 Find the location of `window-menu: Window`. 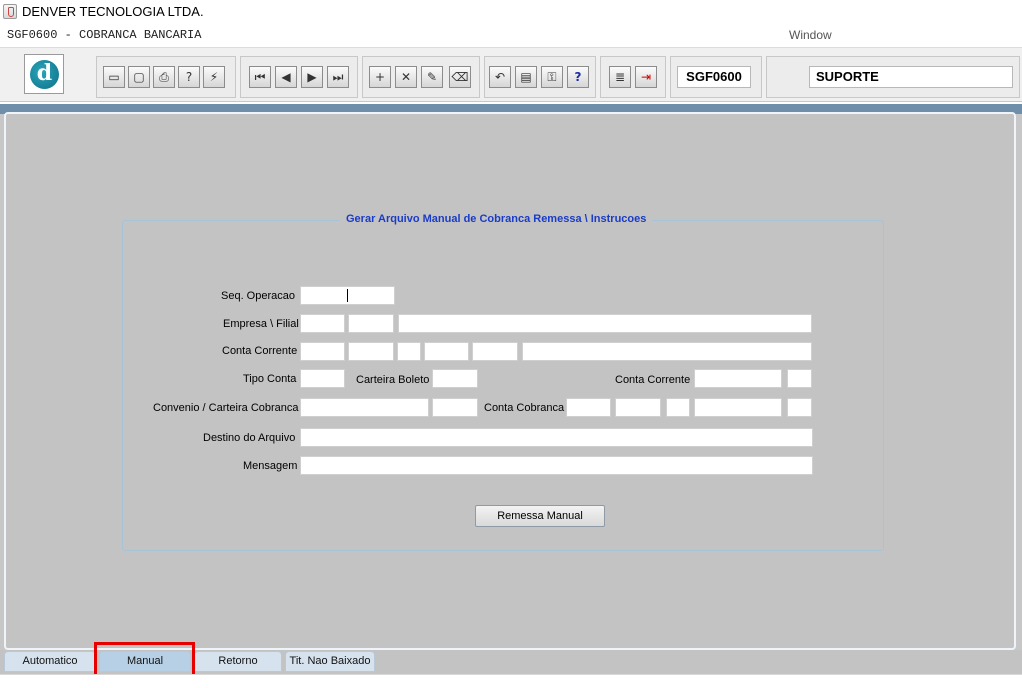

window-menu: Window is located at coordinates (810, 35).